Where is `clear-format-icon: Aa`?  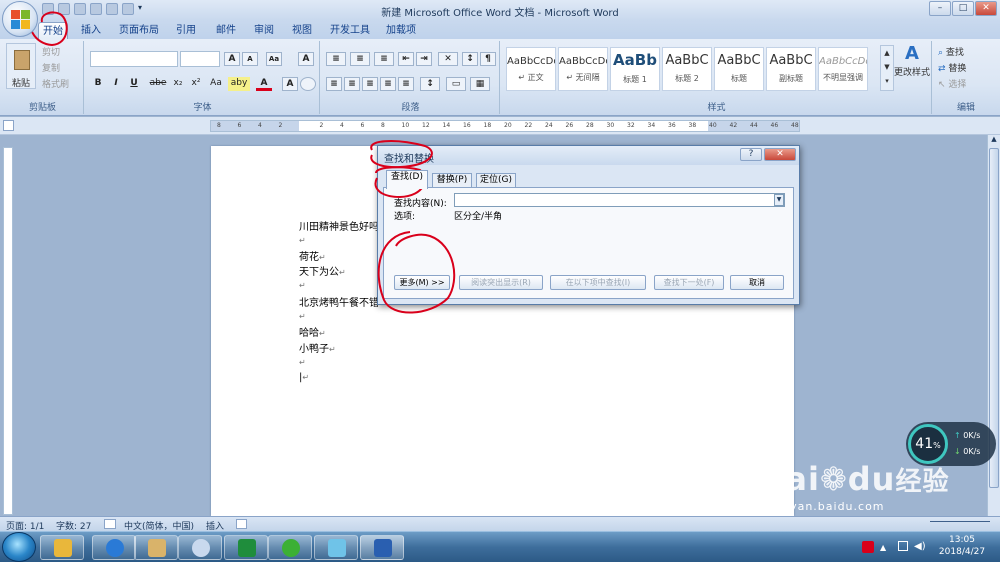
clear-format-icon: Aa is located at coordinates (274, 59).